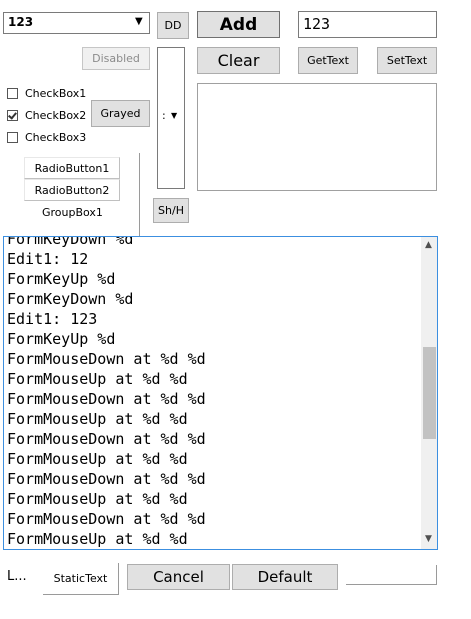  I want to click on settext-button: SetText, so click(407, 60).